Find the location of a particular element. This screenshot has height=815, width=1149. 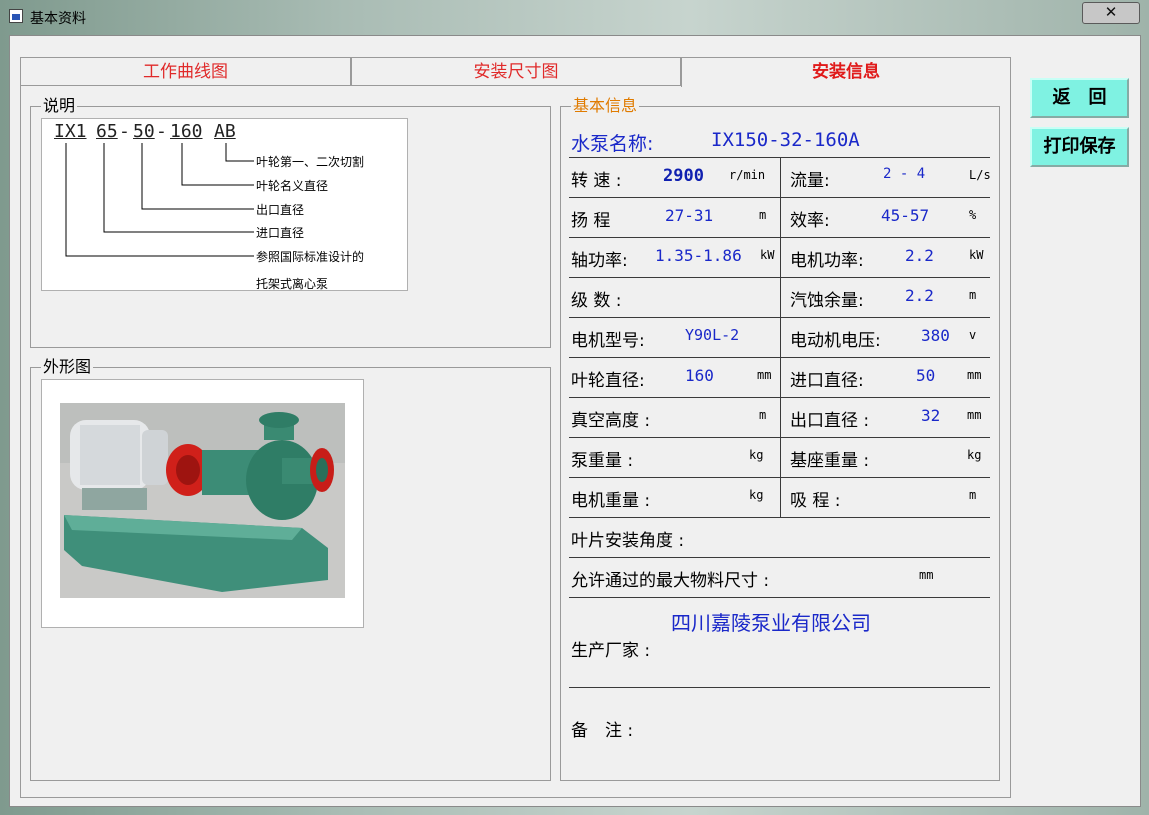

head-label: 扬 程 is located at coordinates (591, 221).